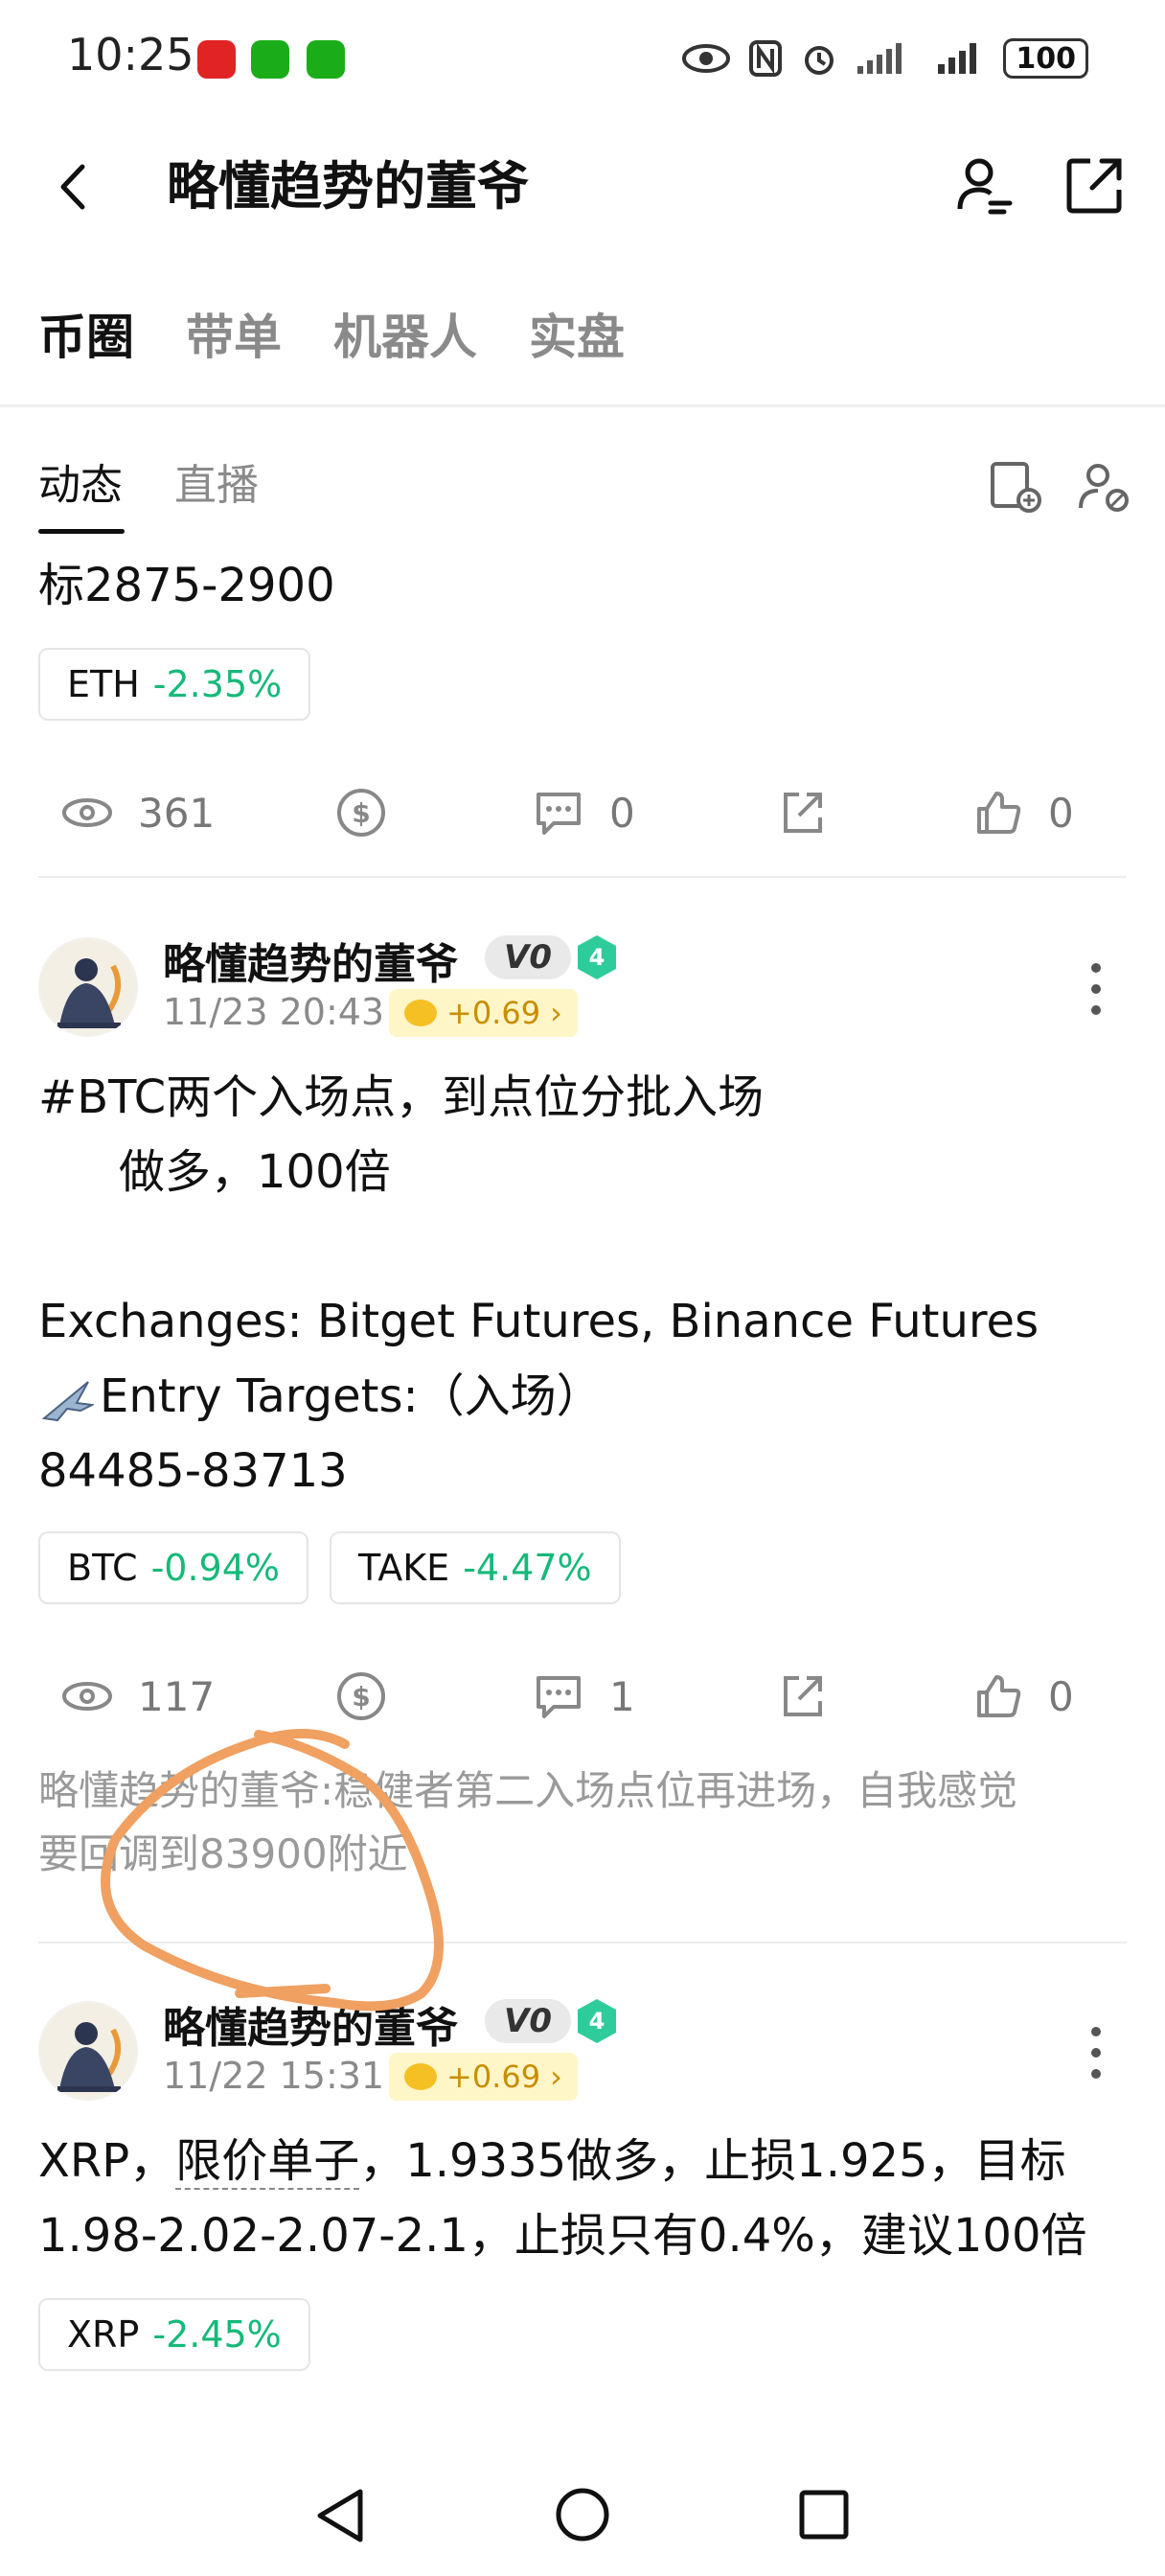 The width and height of the screenshot is (1165, 2576). I want to click on subtab-live: 直播, so click(216, 481).